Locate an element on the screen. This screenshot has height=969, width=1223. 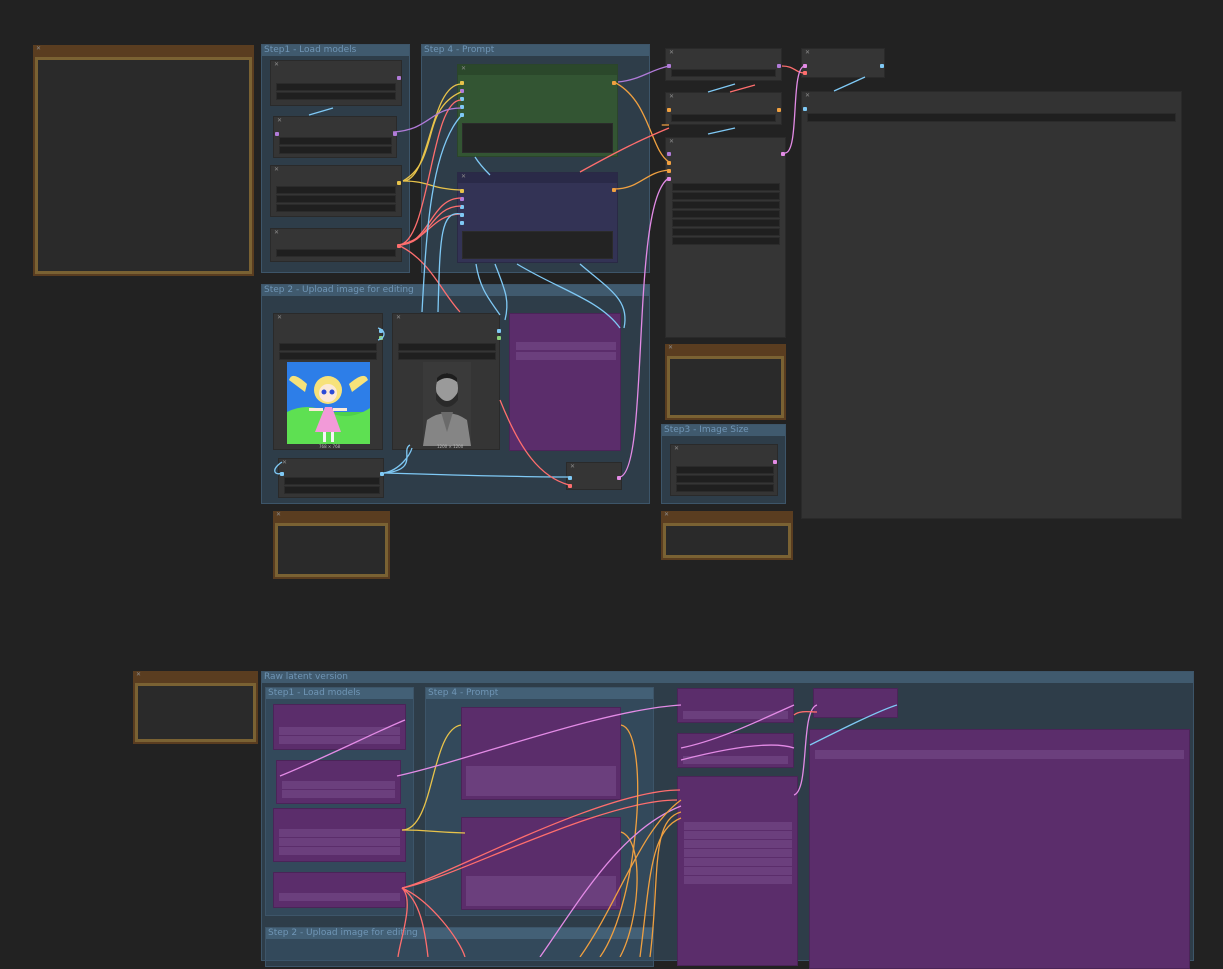
empty-latent-node: ✕ is located at coordinates (724, 470).